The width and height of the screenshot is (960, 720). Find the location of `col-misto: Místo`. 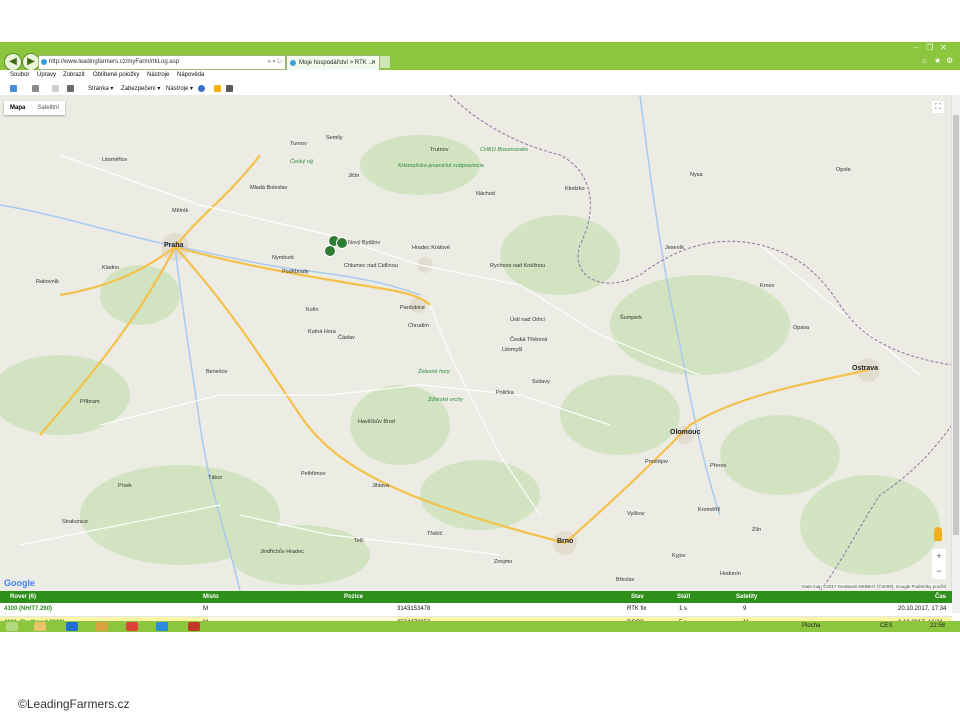

col-misto: Místo is located at coordinates (211, 597).